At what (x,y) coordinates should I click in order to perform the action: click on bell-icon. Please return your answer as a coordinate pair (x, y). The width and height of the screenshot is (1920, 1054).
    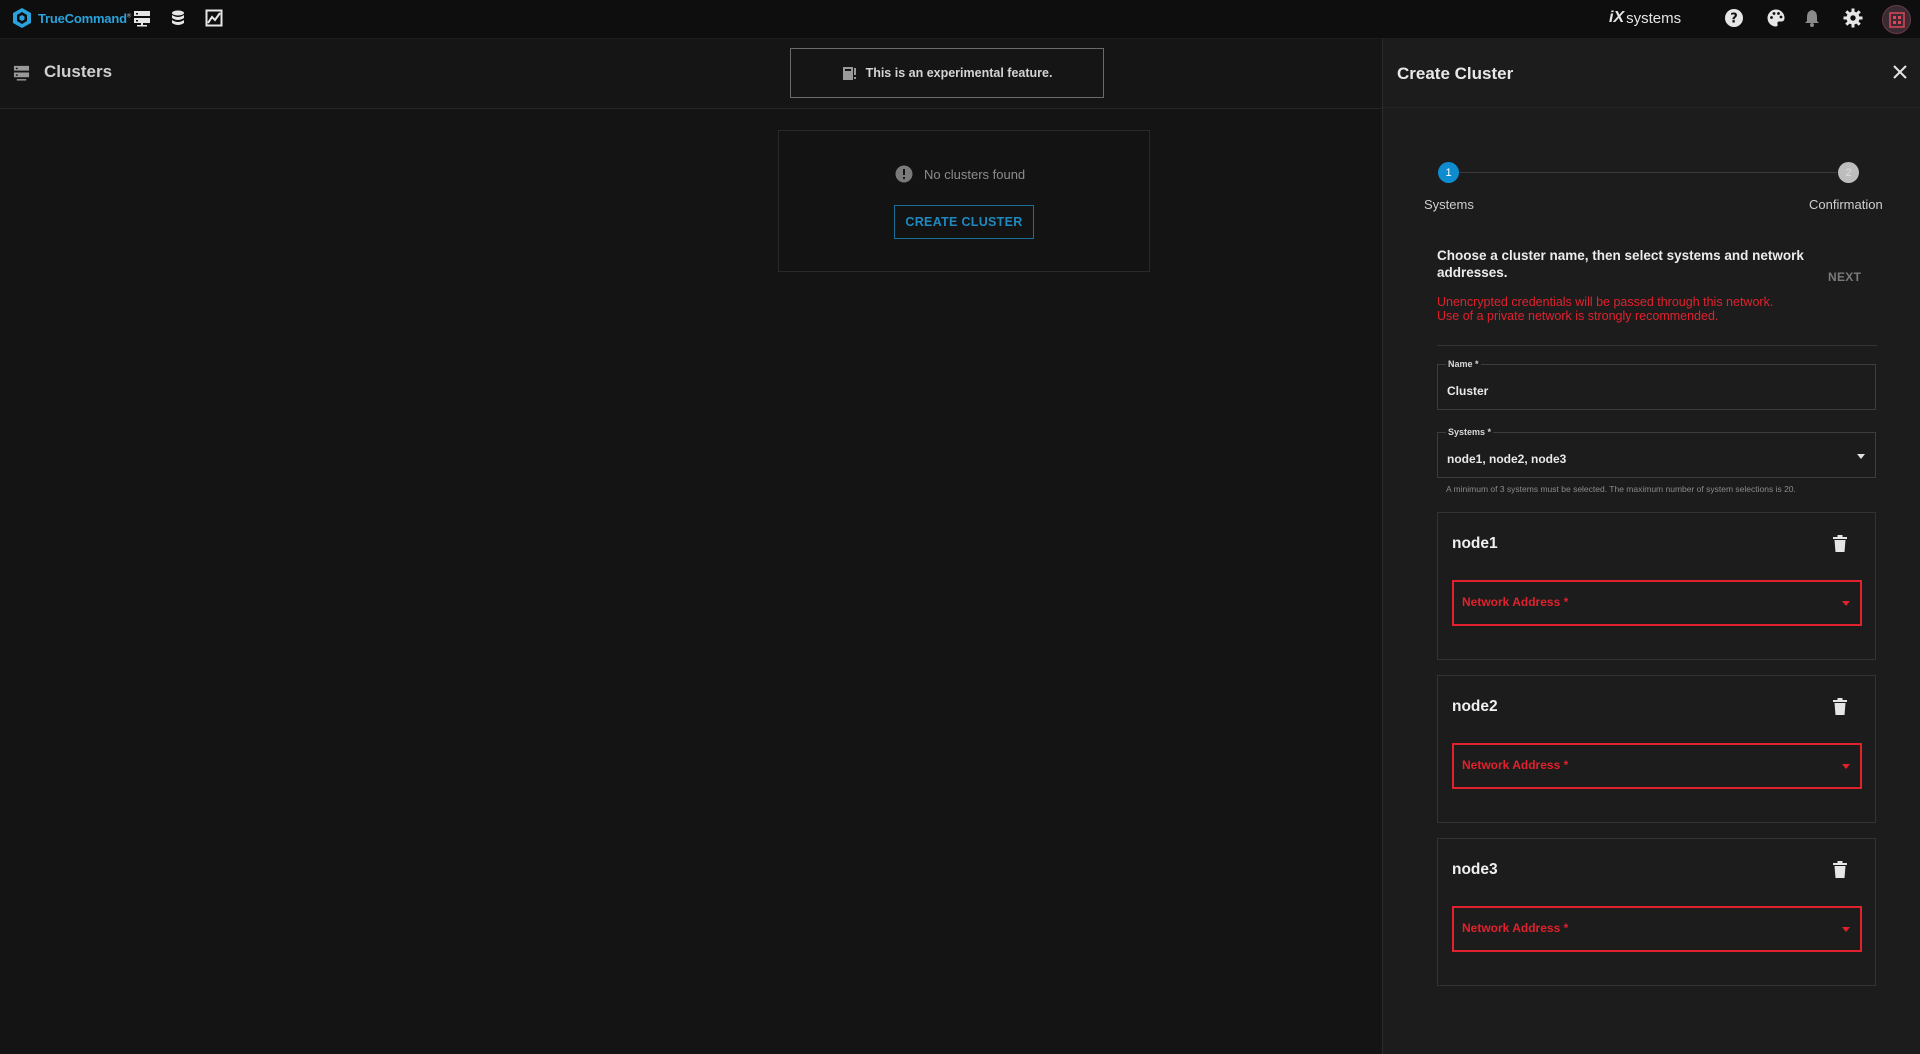
    Looking at the image, I should click on (1812, 20).